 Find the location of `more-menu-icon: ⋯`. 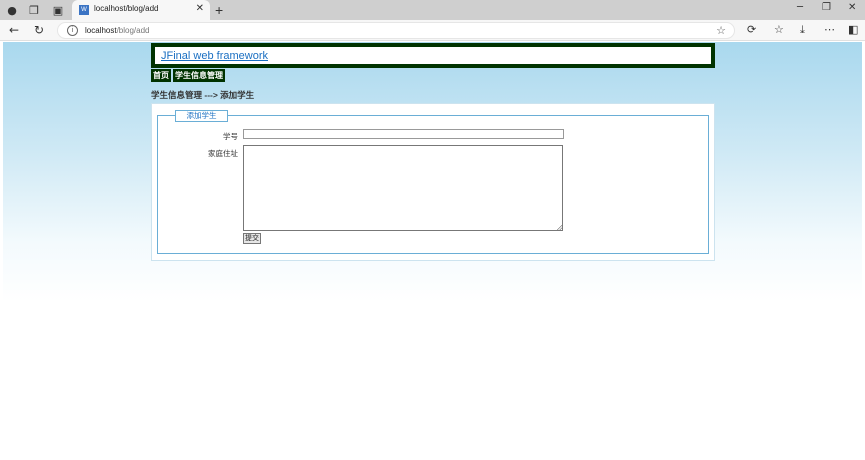

more-menu-icon: ⋯ is located at coordinates (829, 29).